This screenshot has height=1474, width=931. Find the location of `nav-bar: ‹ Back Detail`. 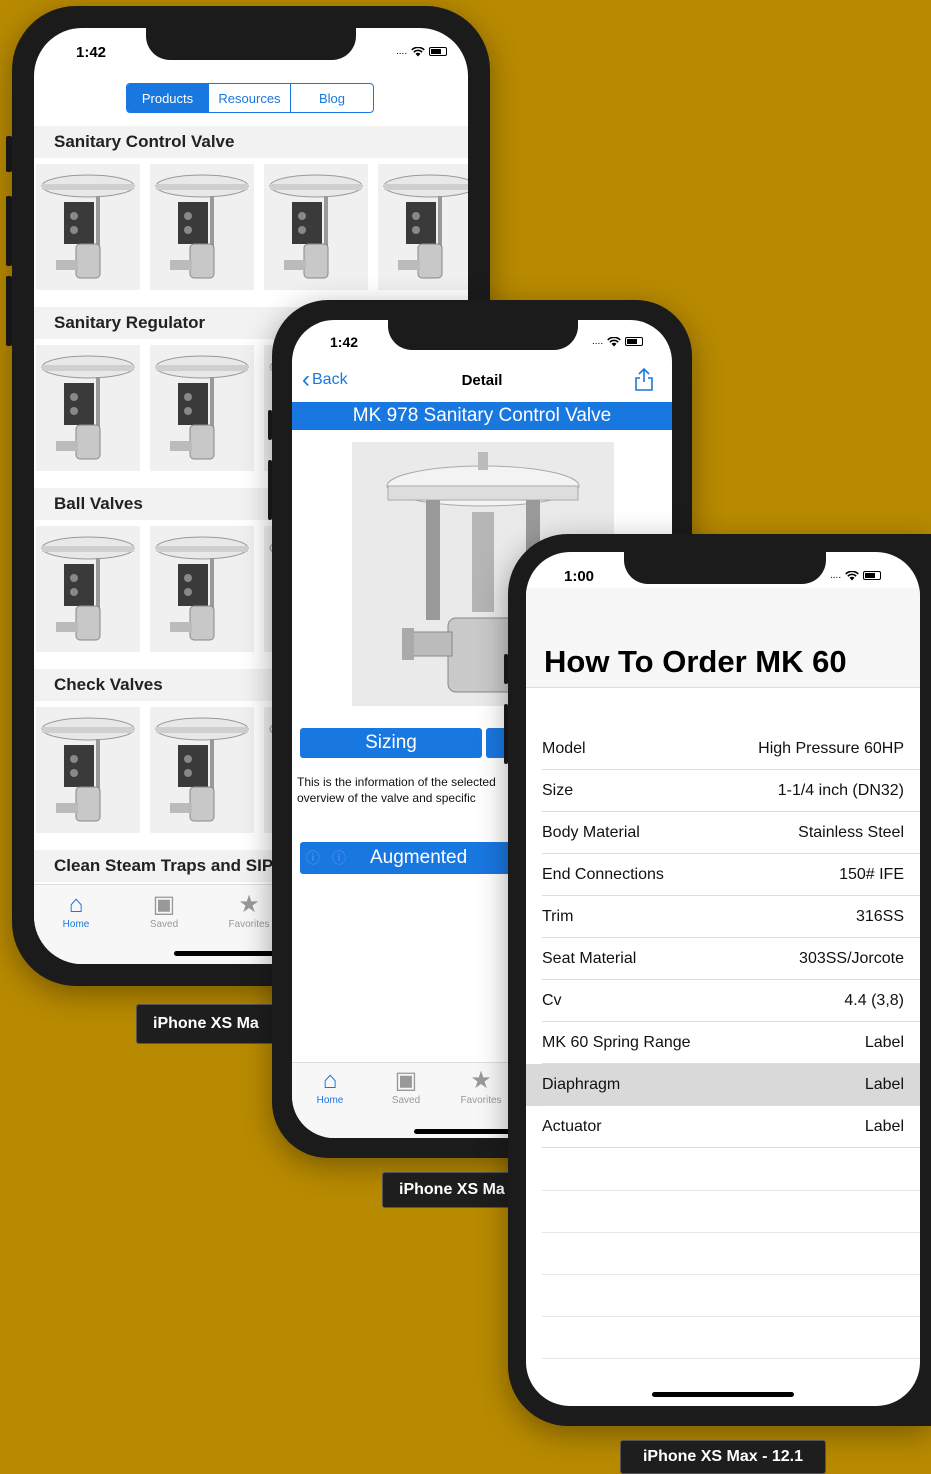

nav-bar: ‹ Back Detail is located at coordinates (482, 383).